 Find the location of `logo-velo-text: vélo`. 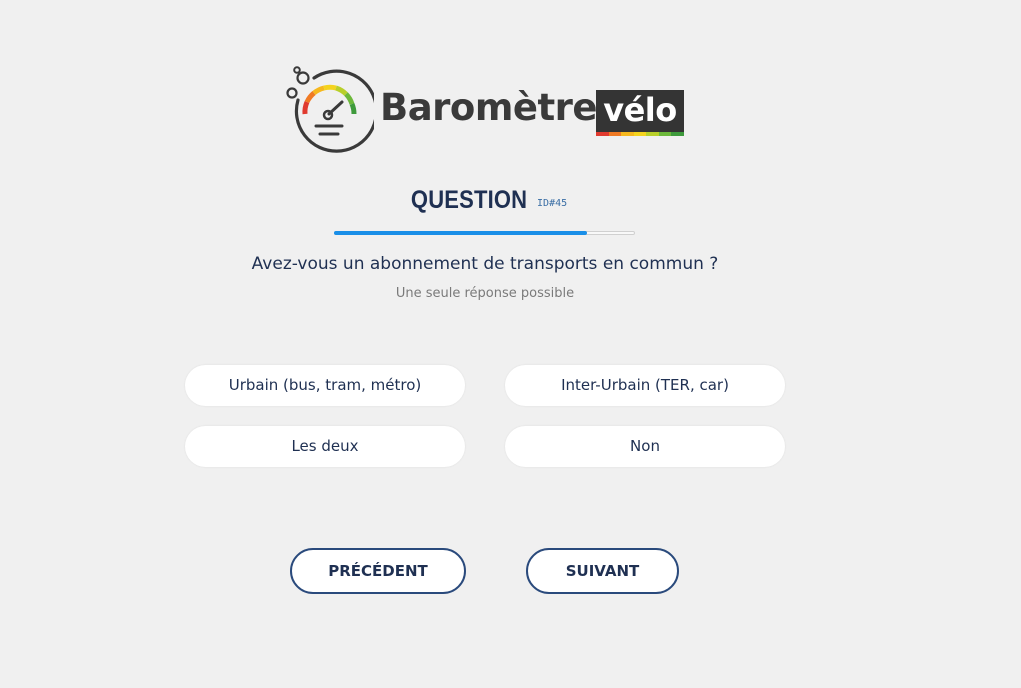

logo-velo-text: vélo is located at coordinates (640, 110).